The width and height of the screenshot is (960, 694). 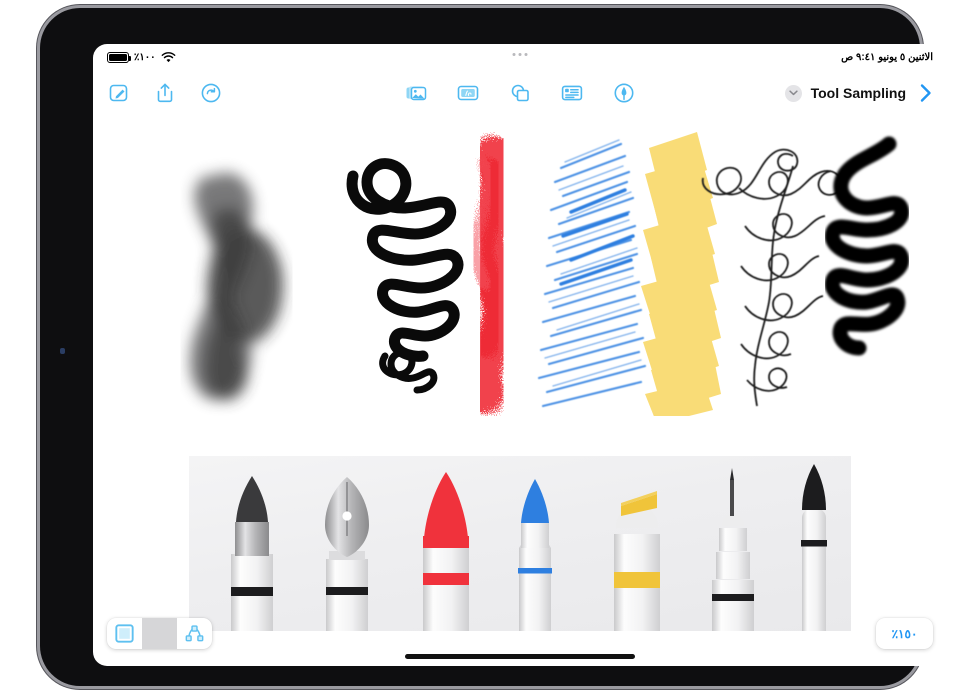 I want to click on redo-icon, so click(x=211, y=93).